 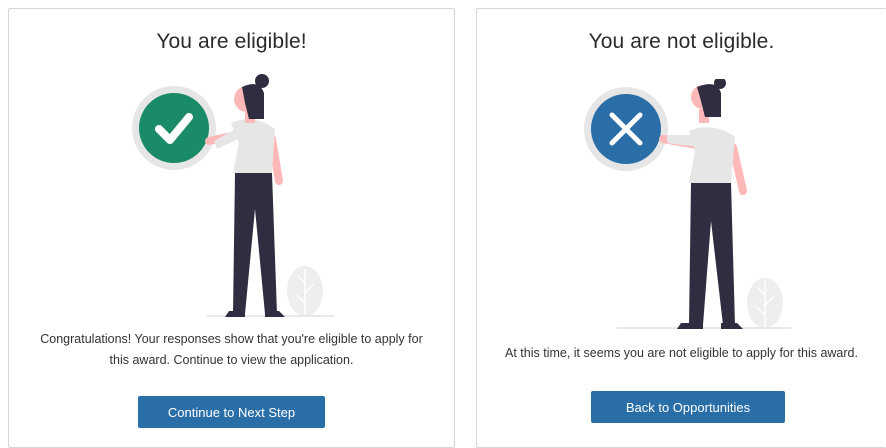 I want to click on not-eligible-title: You are not eligible., so click(x=681, y=41).